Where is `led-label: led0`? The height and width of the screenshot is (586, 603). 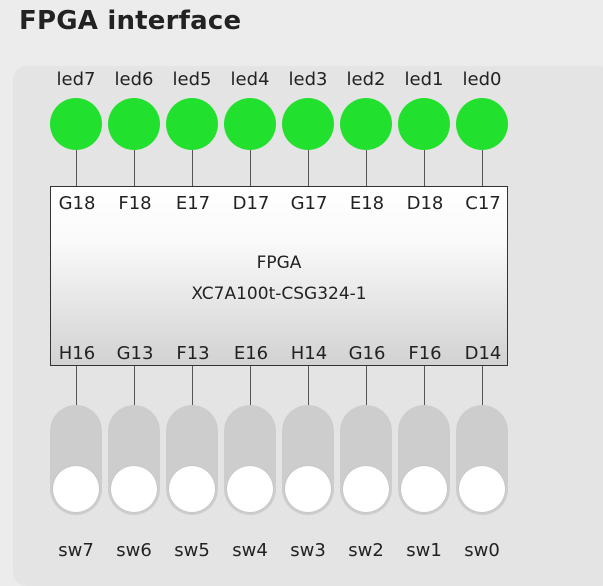
led-label: led0 is located at coordinates (482, 79).